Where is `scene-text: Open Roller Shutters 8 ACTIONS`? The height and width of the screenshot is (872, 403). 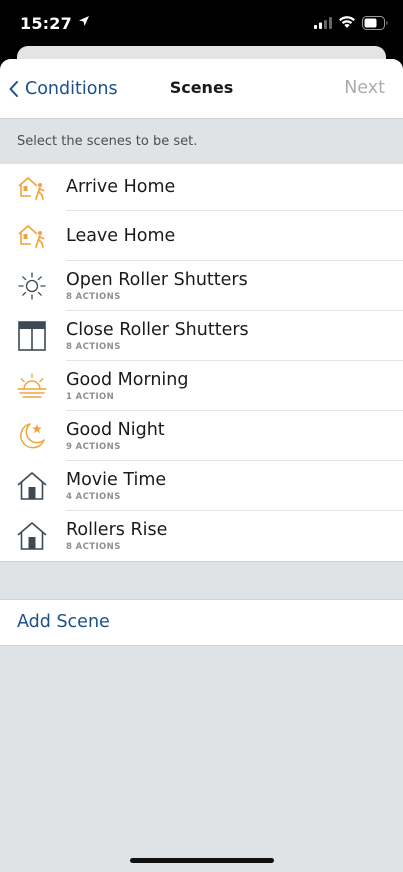 scene-text: Open Roller Shutters 8 ACTIONS is located at coordinates (157, 286).